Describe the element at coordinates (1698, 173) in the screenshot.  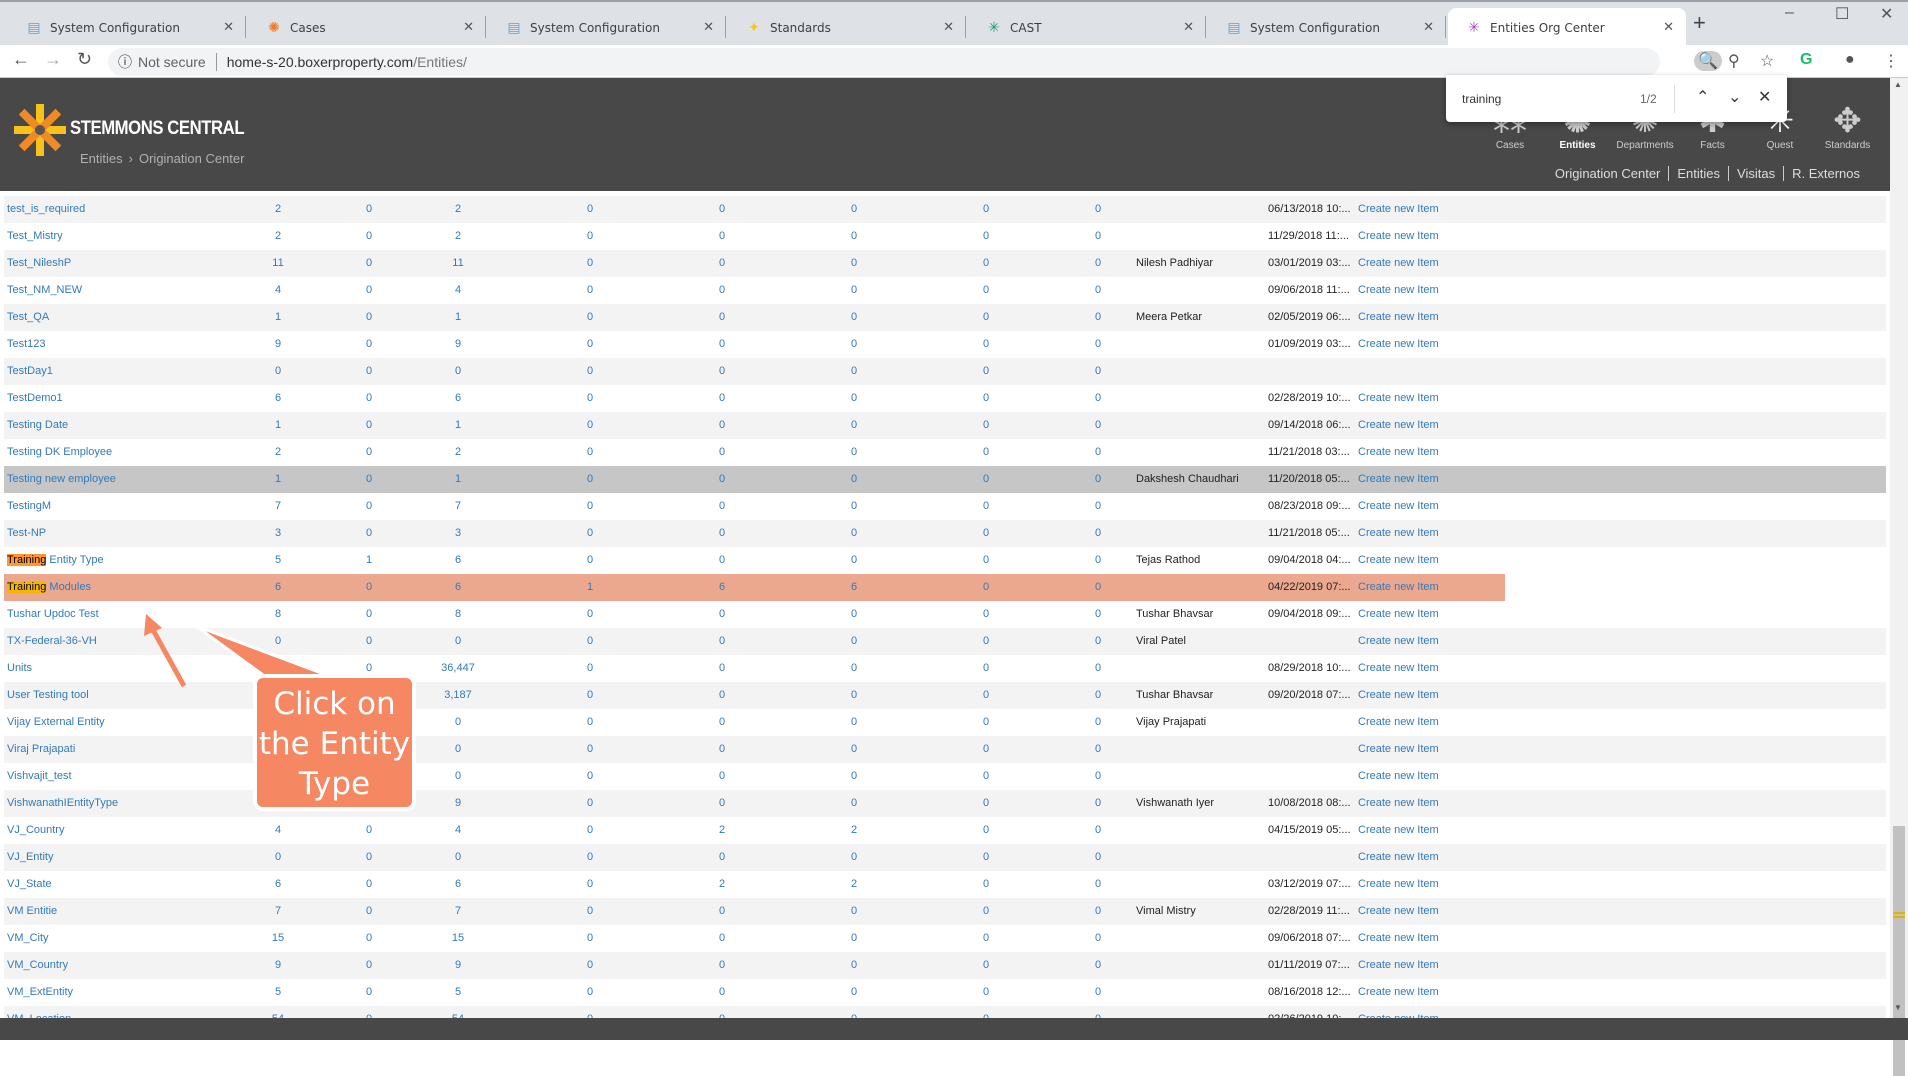
I see `link-entities: Entities` at that location.